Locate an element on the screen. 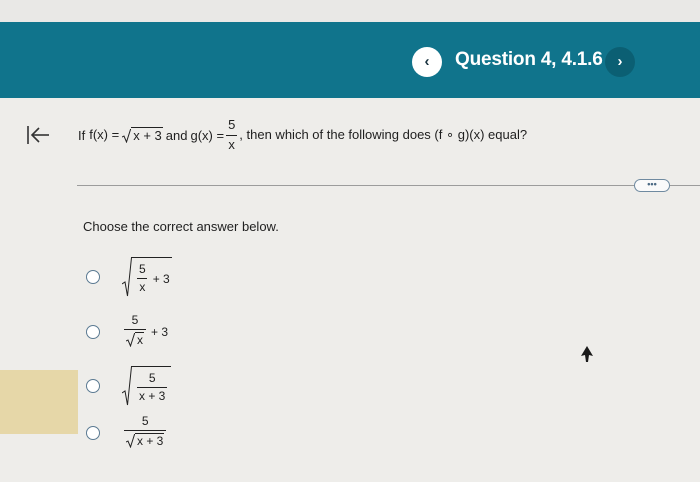  option-d-expression: 5 x + 3 is located at coordinates (145, 432).